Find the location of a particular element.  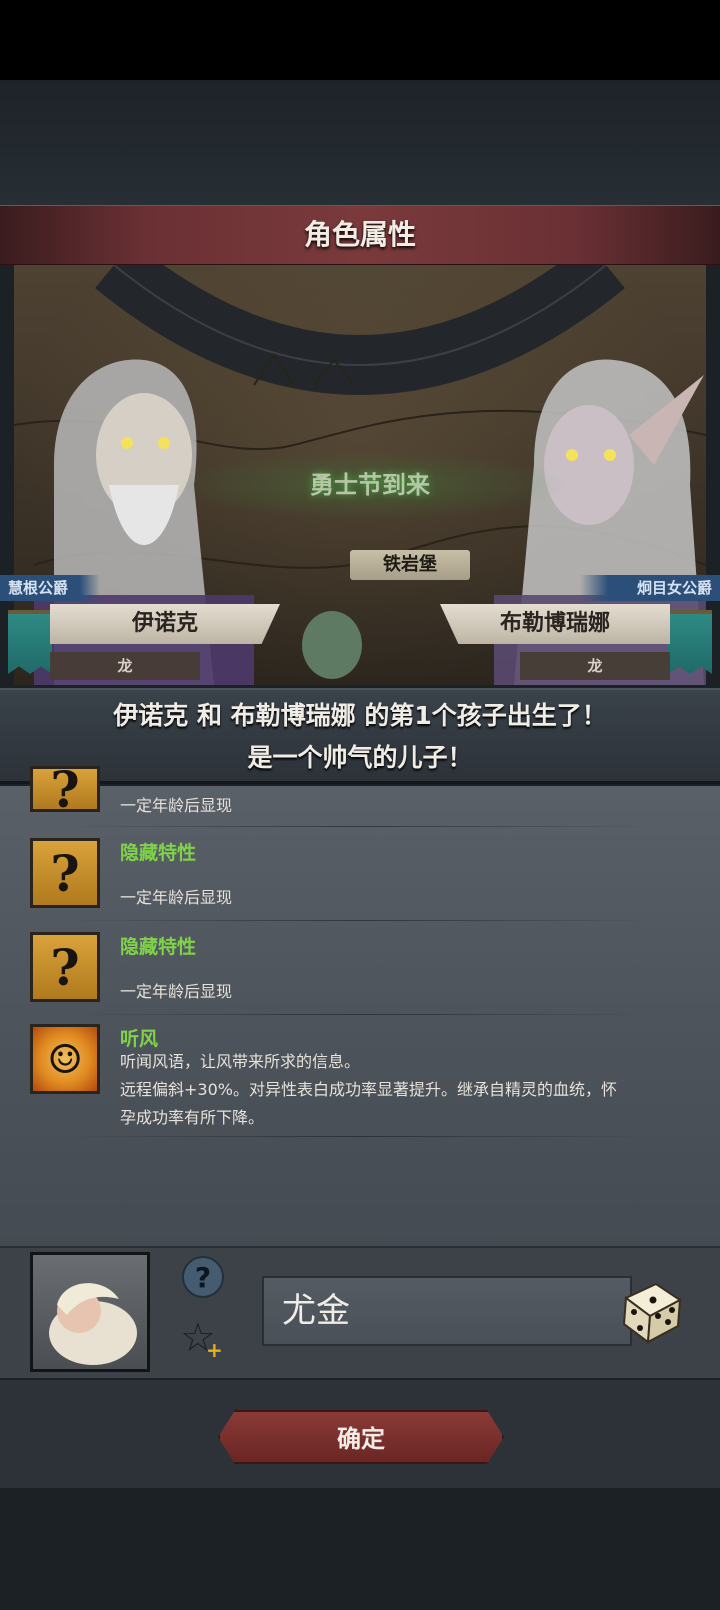

event-banner: 勇士节到来 is located at coordinates (370, 485).